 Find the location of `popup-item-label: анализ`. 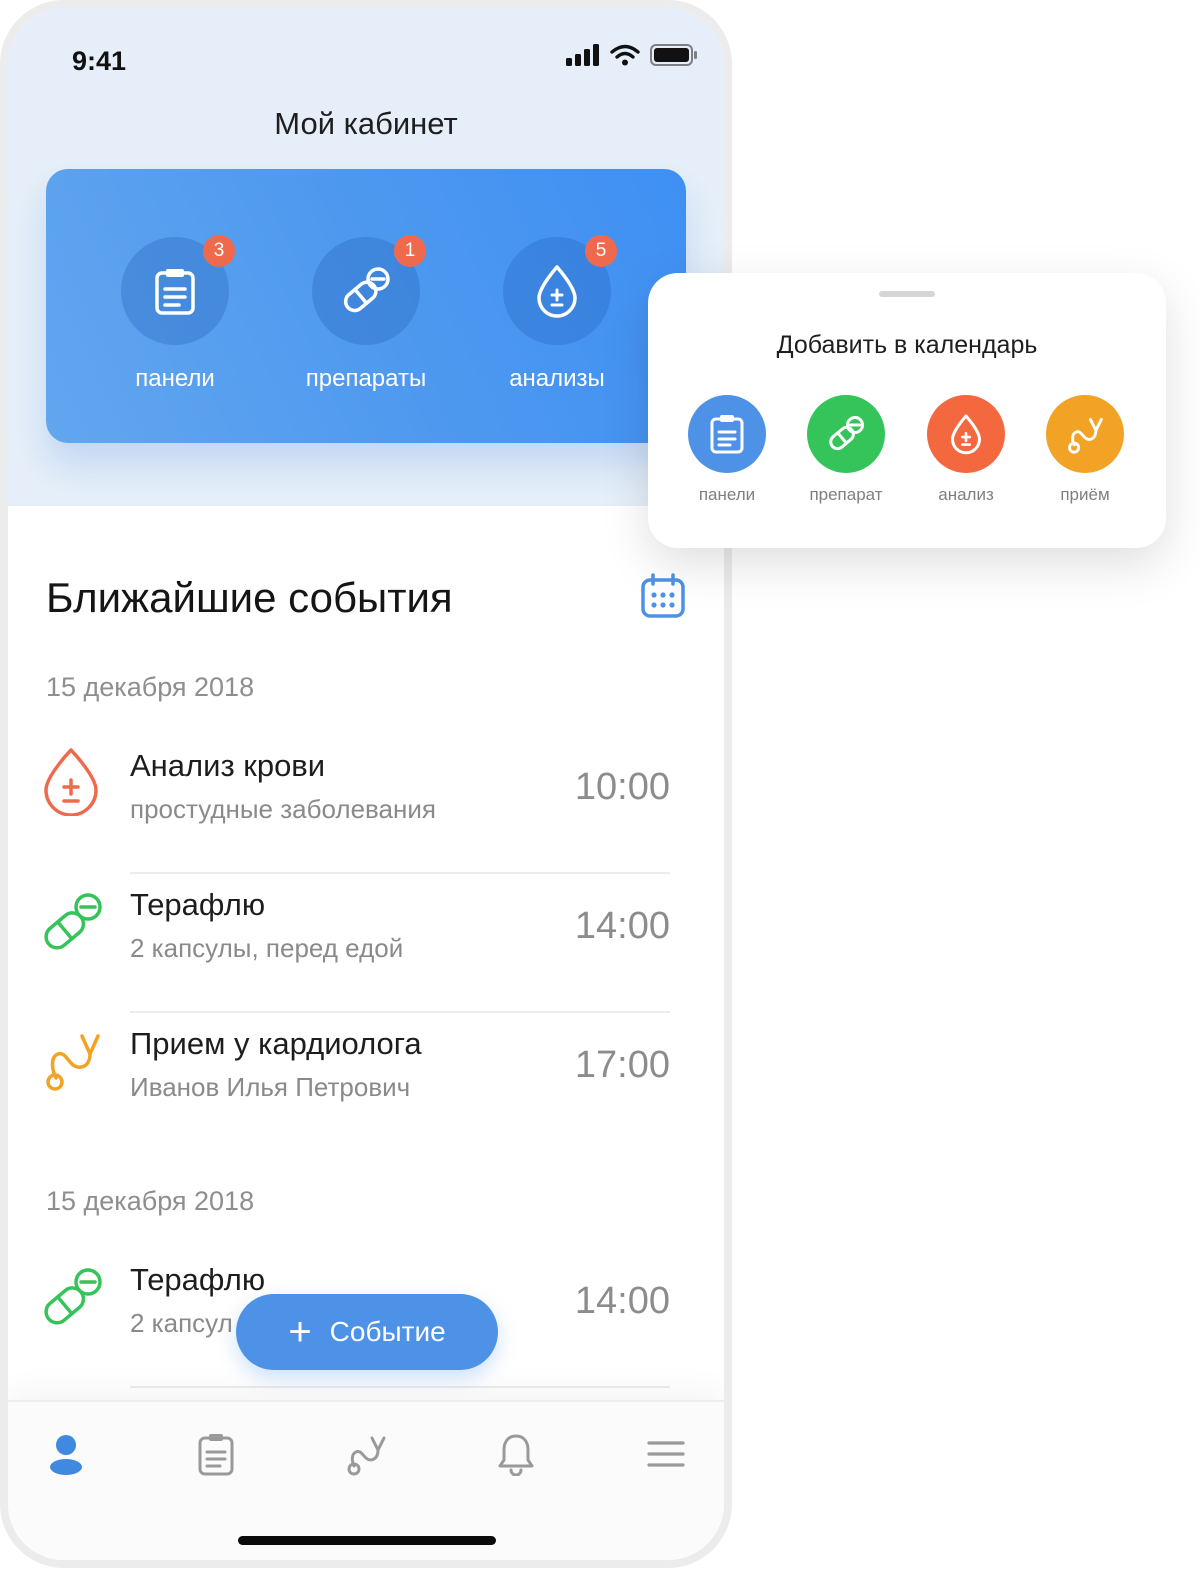

popup-item-label: анализ is located at coordinates (966, 494).